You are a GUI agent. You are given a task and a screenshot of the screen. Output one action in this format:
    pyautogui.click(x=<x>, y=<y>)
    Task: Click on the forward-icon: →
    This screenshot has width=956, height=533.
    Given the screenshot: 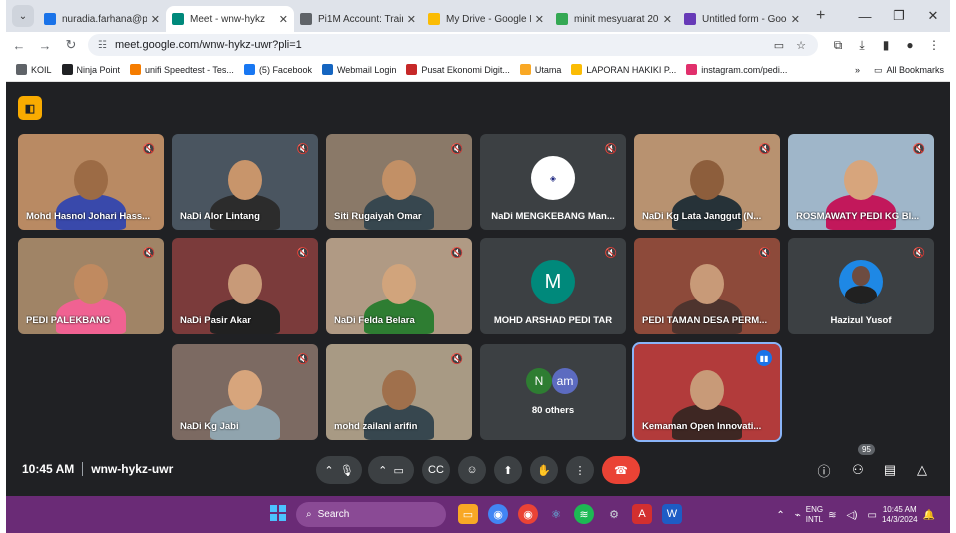 What is the action you would take?
    pyautogui.click(x=45, y=45)
    